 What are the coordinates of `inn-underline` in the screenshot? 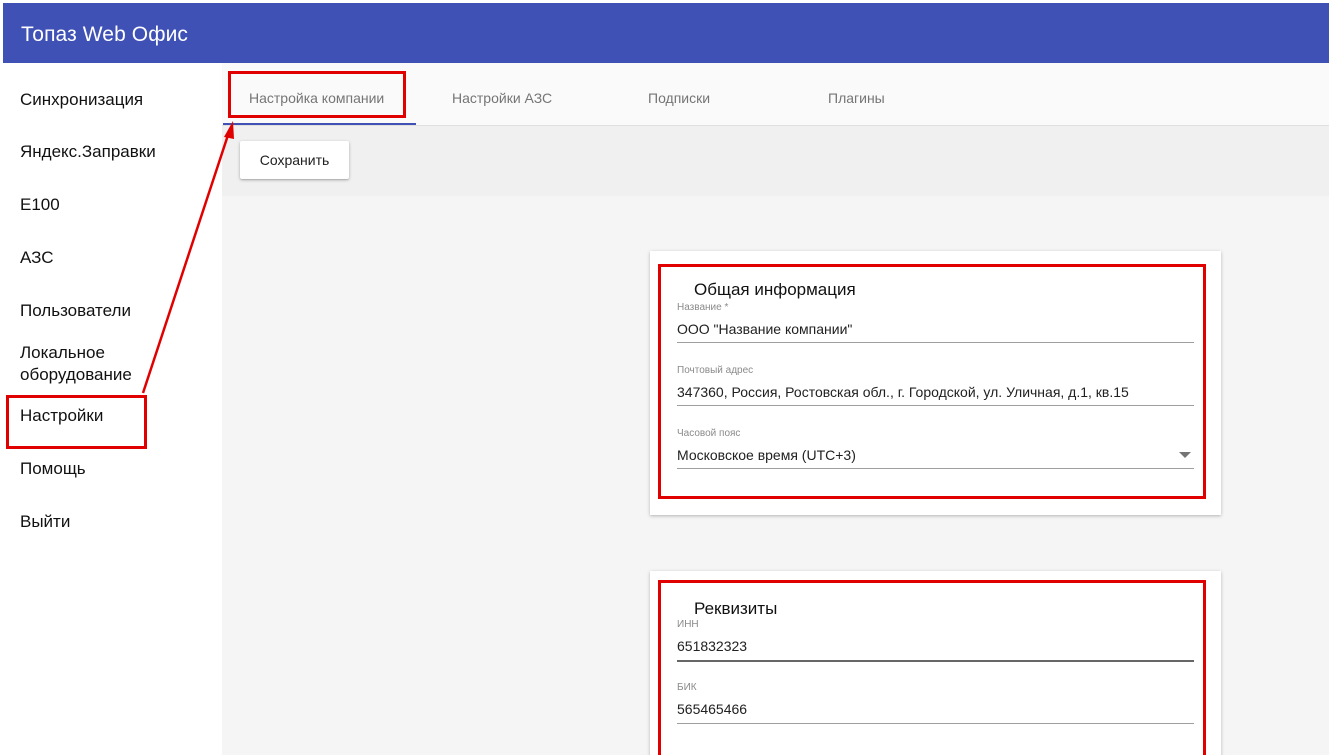 It's located at (935, 661).